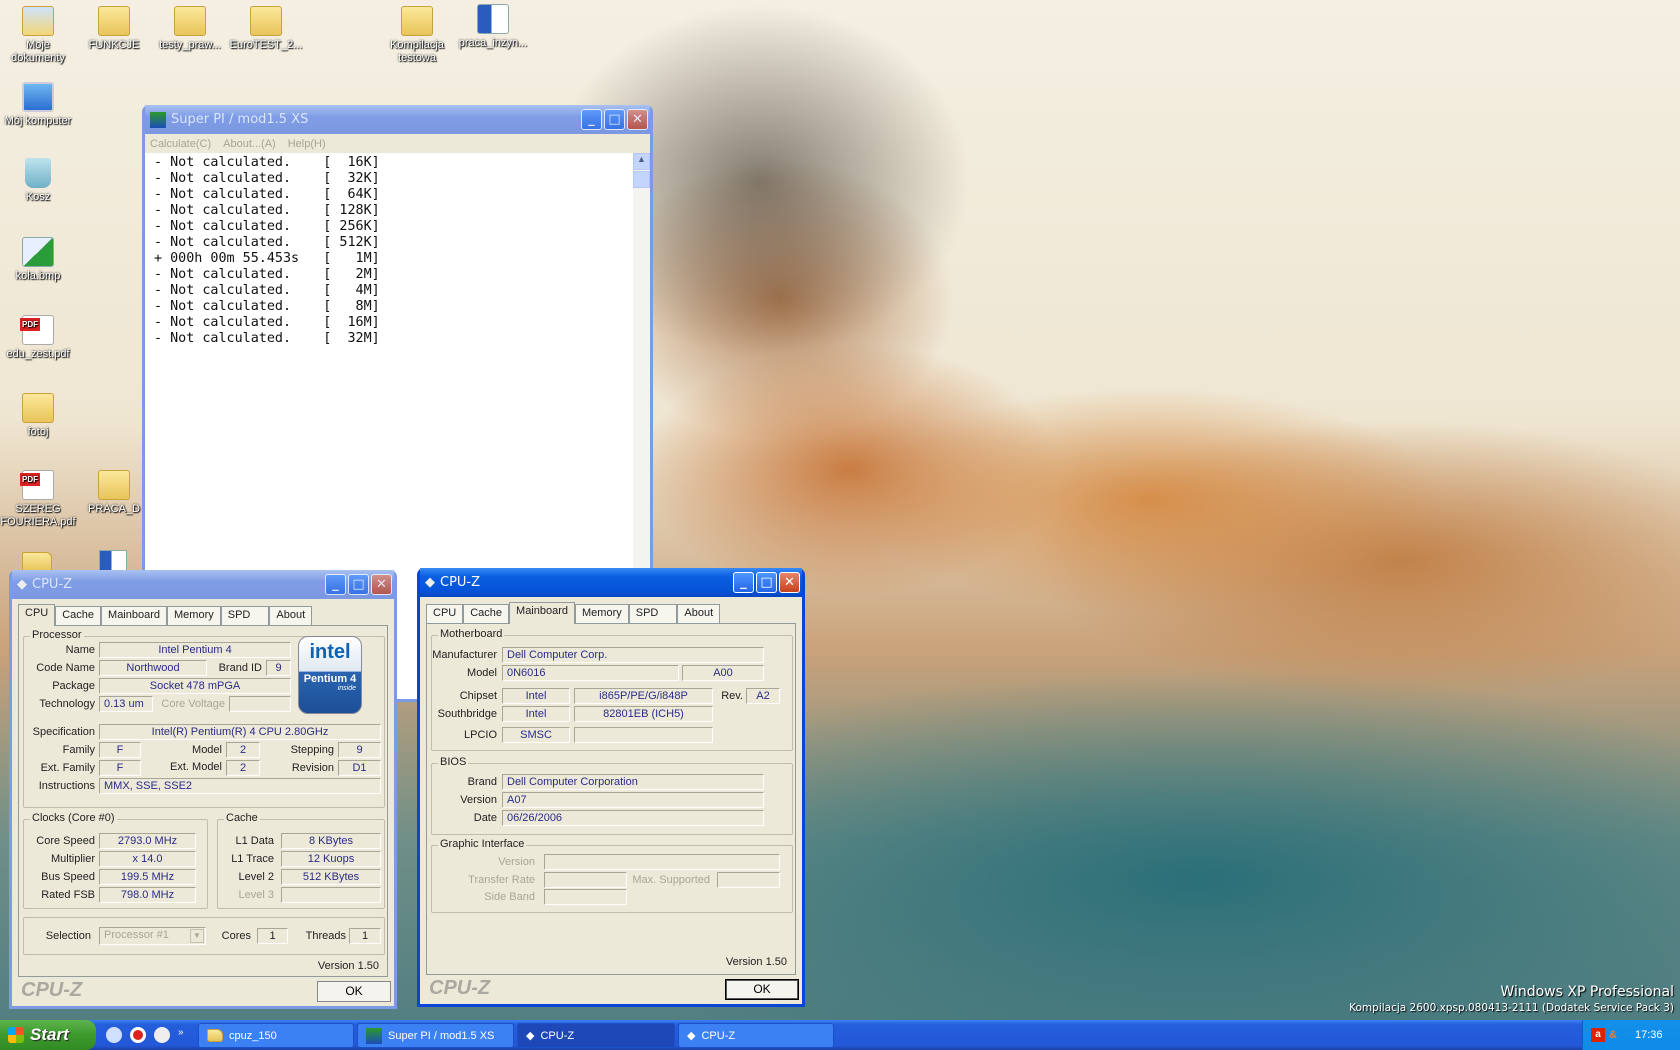 The image size is (1680, 1050). Describe the element at coordinates (180, 144) in the screenshot. I see `menu-calculate: Calculate(C)` at that location.